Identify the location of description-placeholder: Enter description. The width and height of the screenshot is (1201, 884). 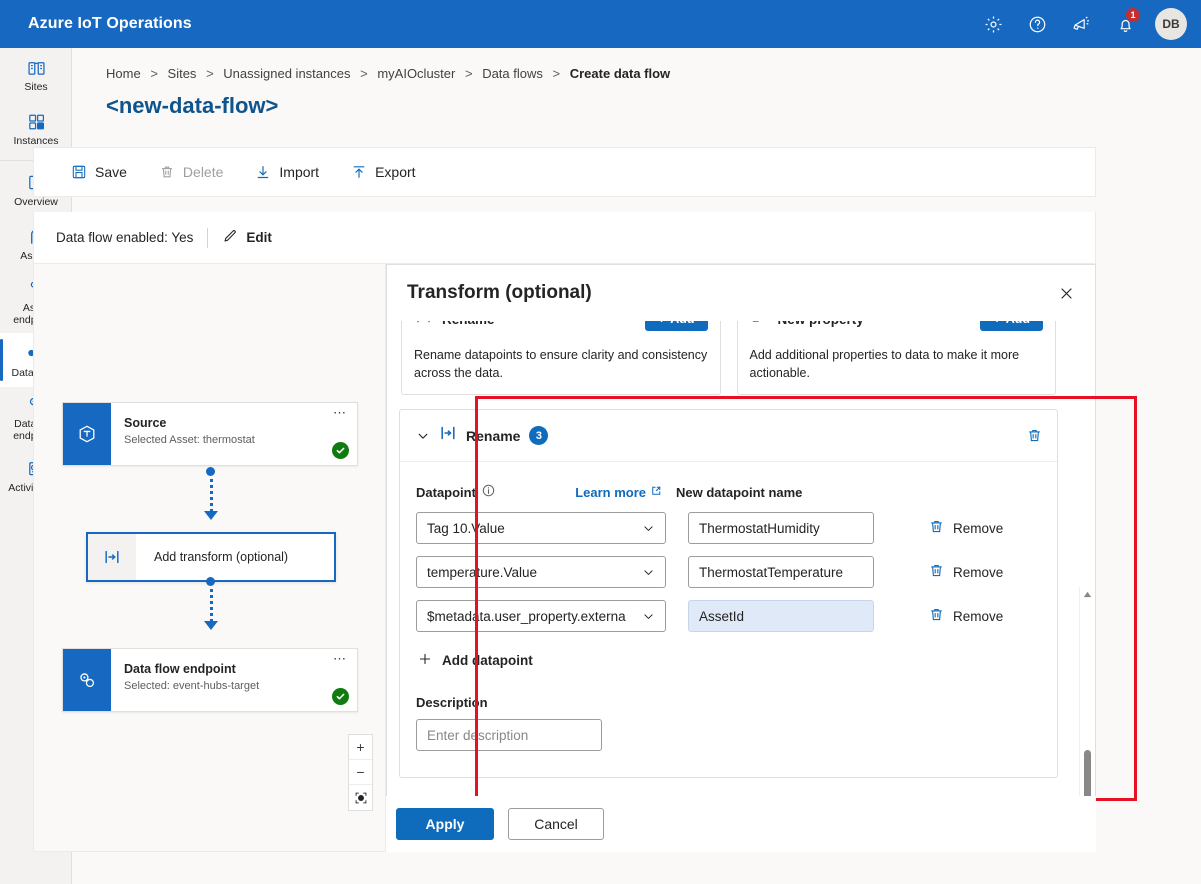
(478, 735).